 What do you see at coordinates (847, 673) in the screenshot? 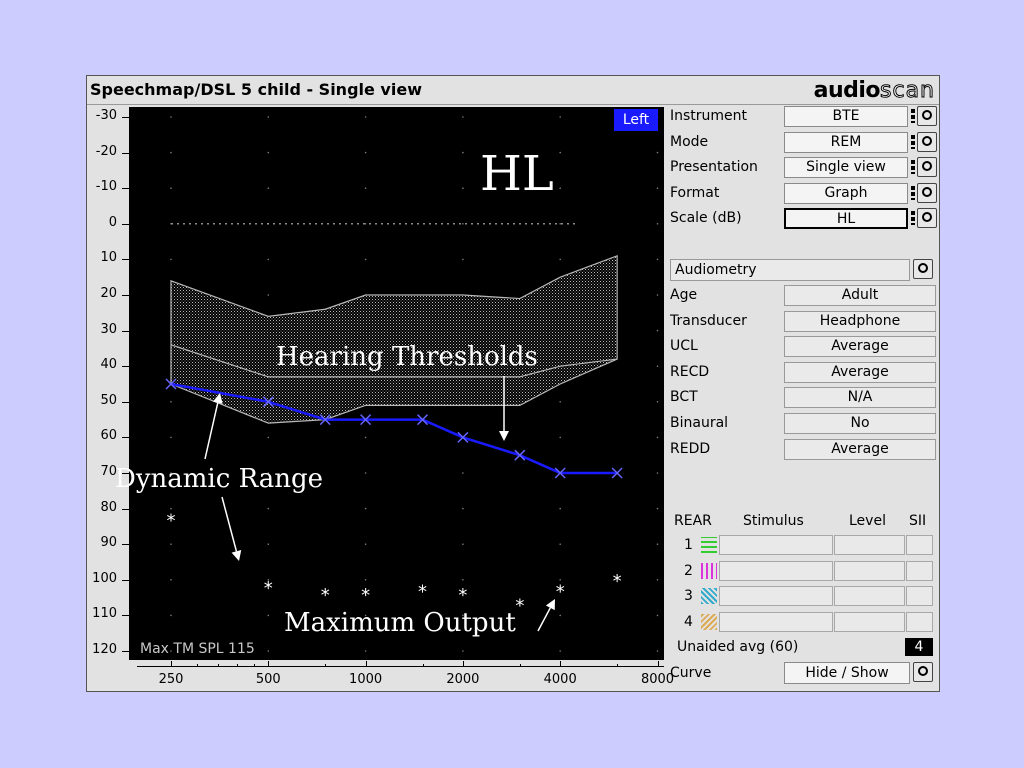
I see `curve-hide-show-button: Hide / Show` at bounding box center [847, 673].